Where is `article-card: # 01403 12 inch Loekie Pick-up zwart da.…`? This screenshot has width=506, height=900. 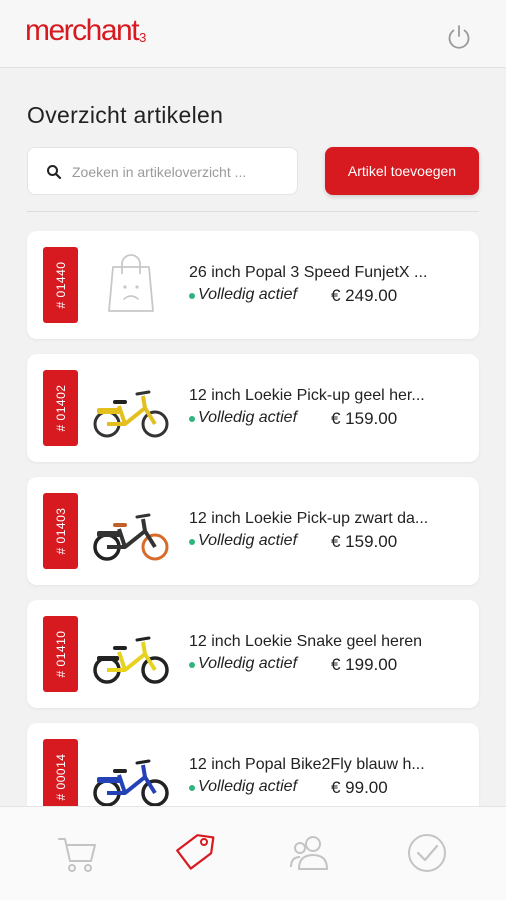
article-card: # 01403 12 inch Loekie Pick-up zwart da.… is located at coordinates (253, 531).